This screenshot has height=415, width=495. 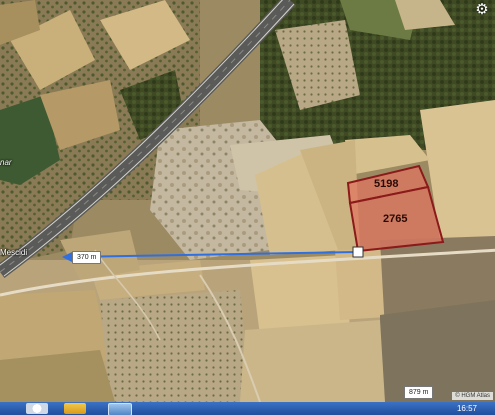 What do you see at coordinates (14, 252) in the screenshot?
I see `place-label: Mescidi` at bounding box center [14, 252].